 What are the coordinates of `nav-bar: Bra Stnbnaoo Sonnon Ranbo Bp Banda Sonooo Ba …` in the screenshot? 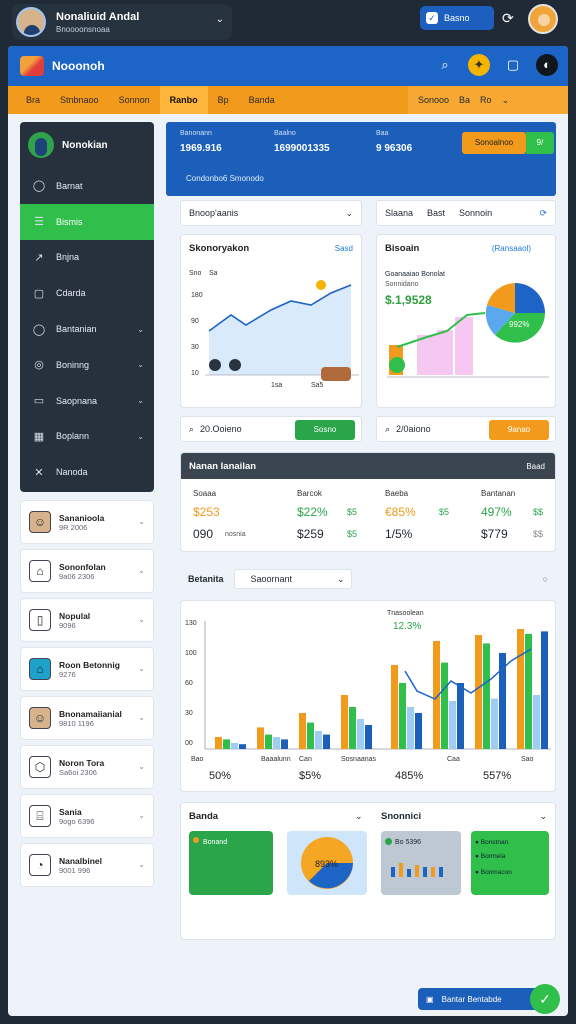 It's located at (288, 100).